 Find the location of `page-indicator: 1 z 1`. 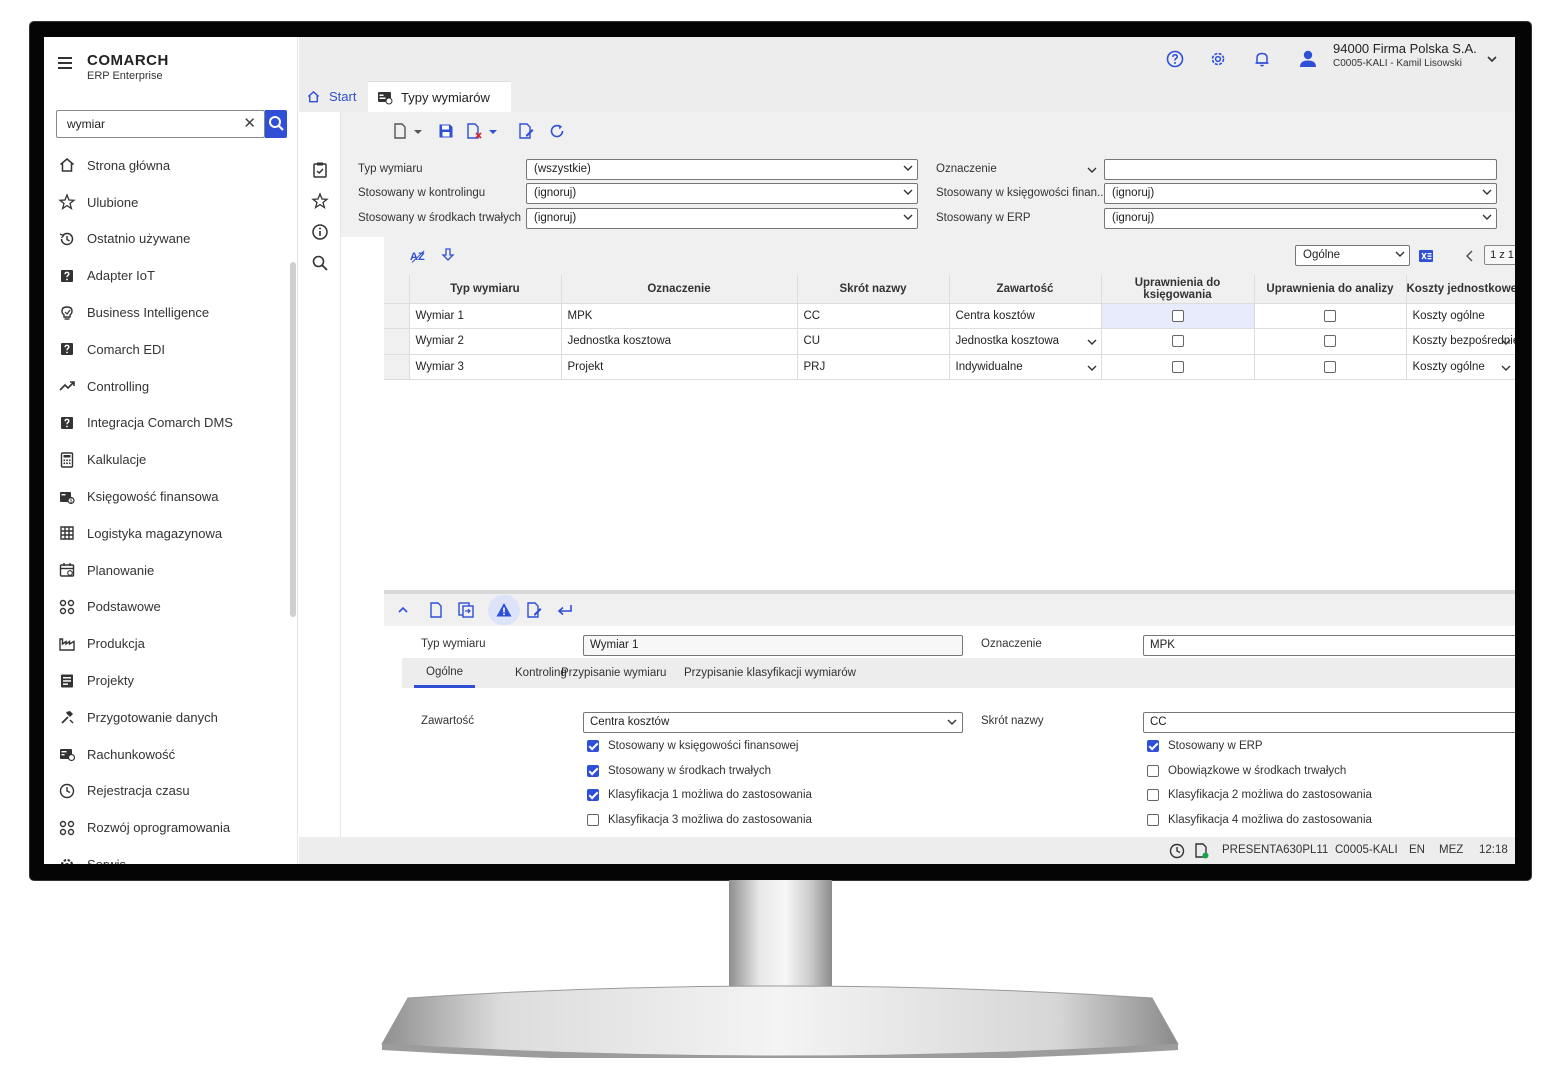

page-indicator: 1 z 1 is located at coordinates (1499, 255).